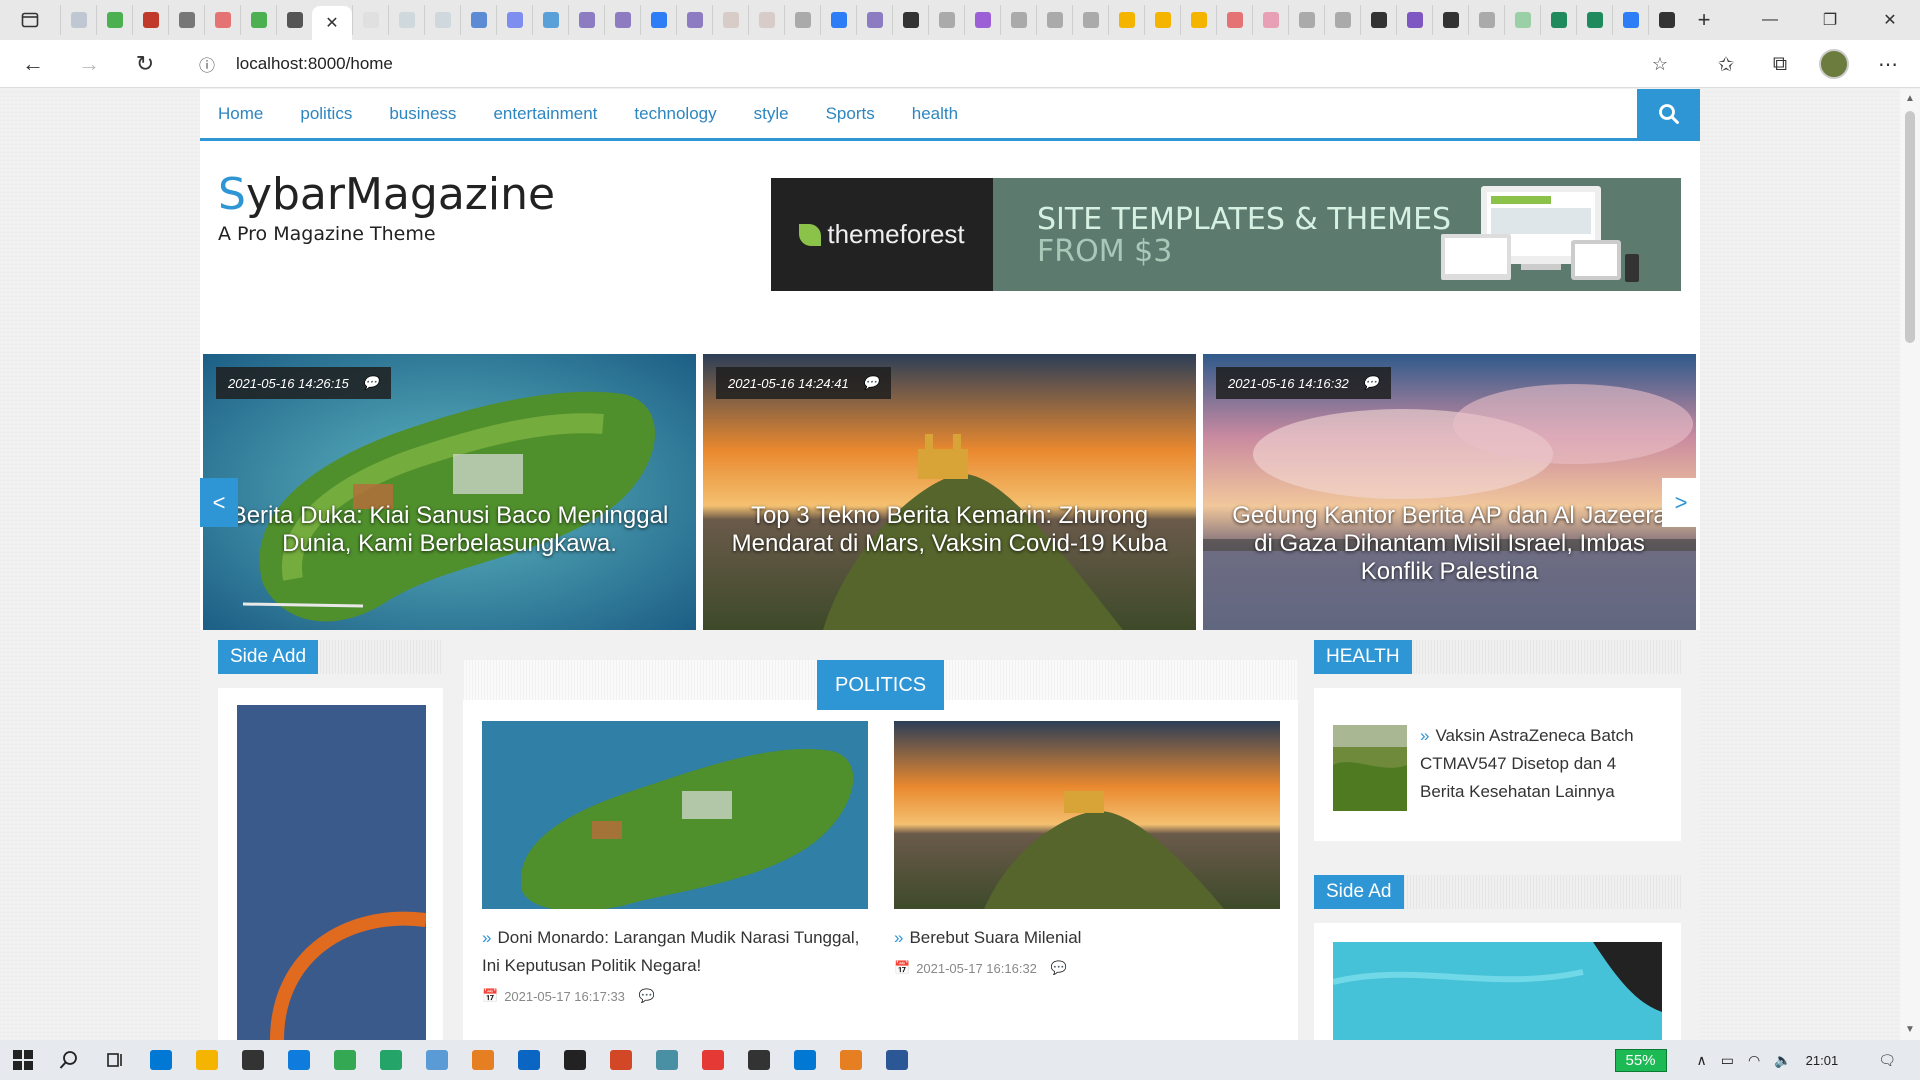  What do you see at coordinates (1727, 1060) in the screenshot?
I see `battery-icon: ▭` at bounding box center [1727, 1060].